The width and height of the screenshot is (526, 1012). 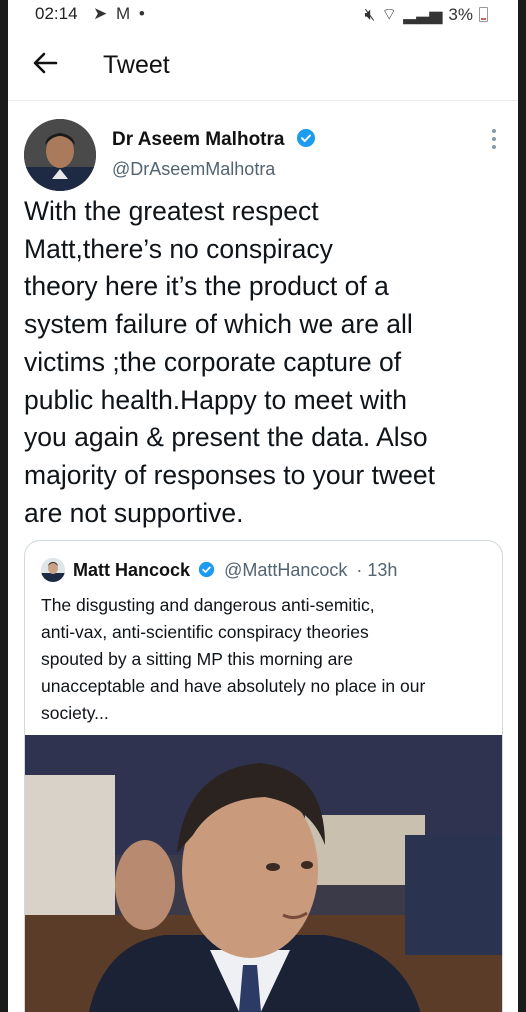 I want to click on quoted-tweet-header: Matt Hancock @MattHancock · 13h, so click(x=235, y=570).